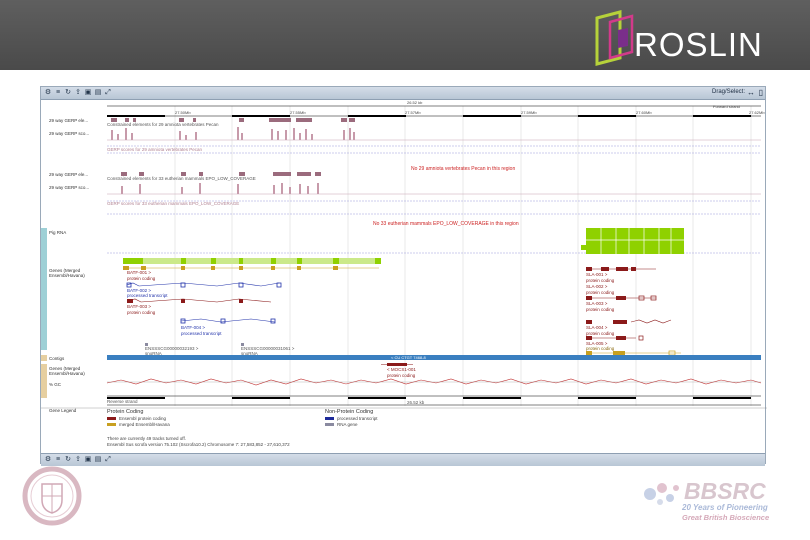 This screenshot has width=810, height=540. Describe the element at coordinates (761, 92) in the screenshot. I see `select-mode-icon: ▯` at that location.